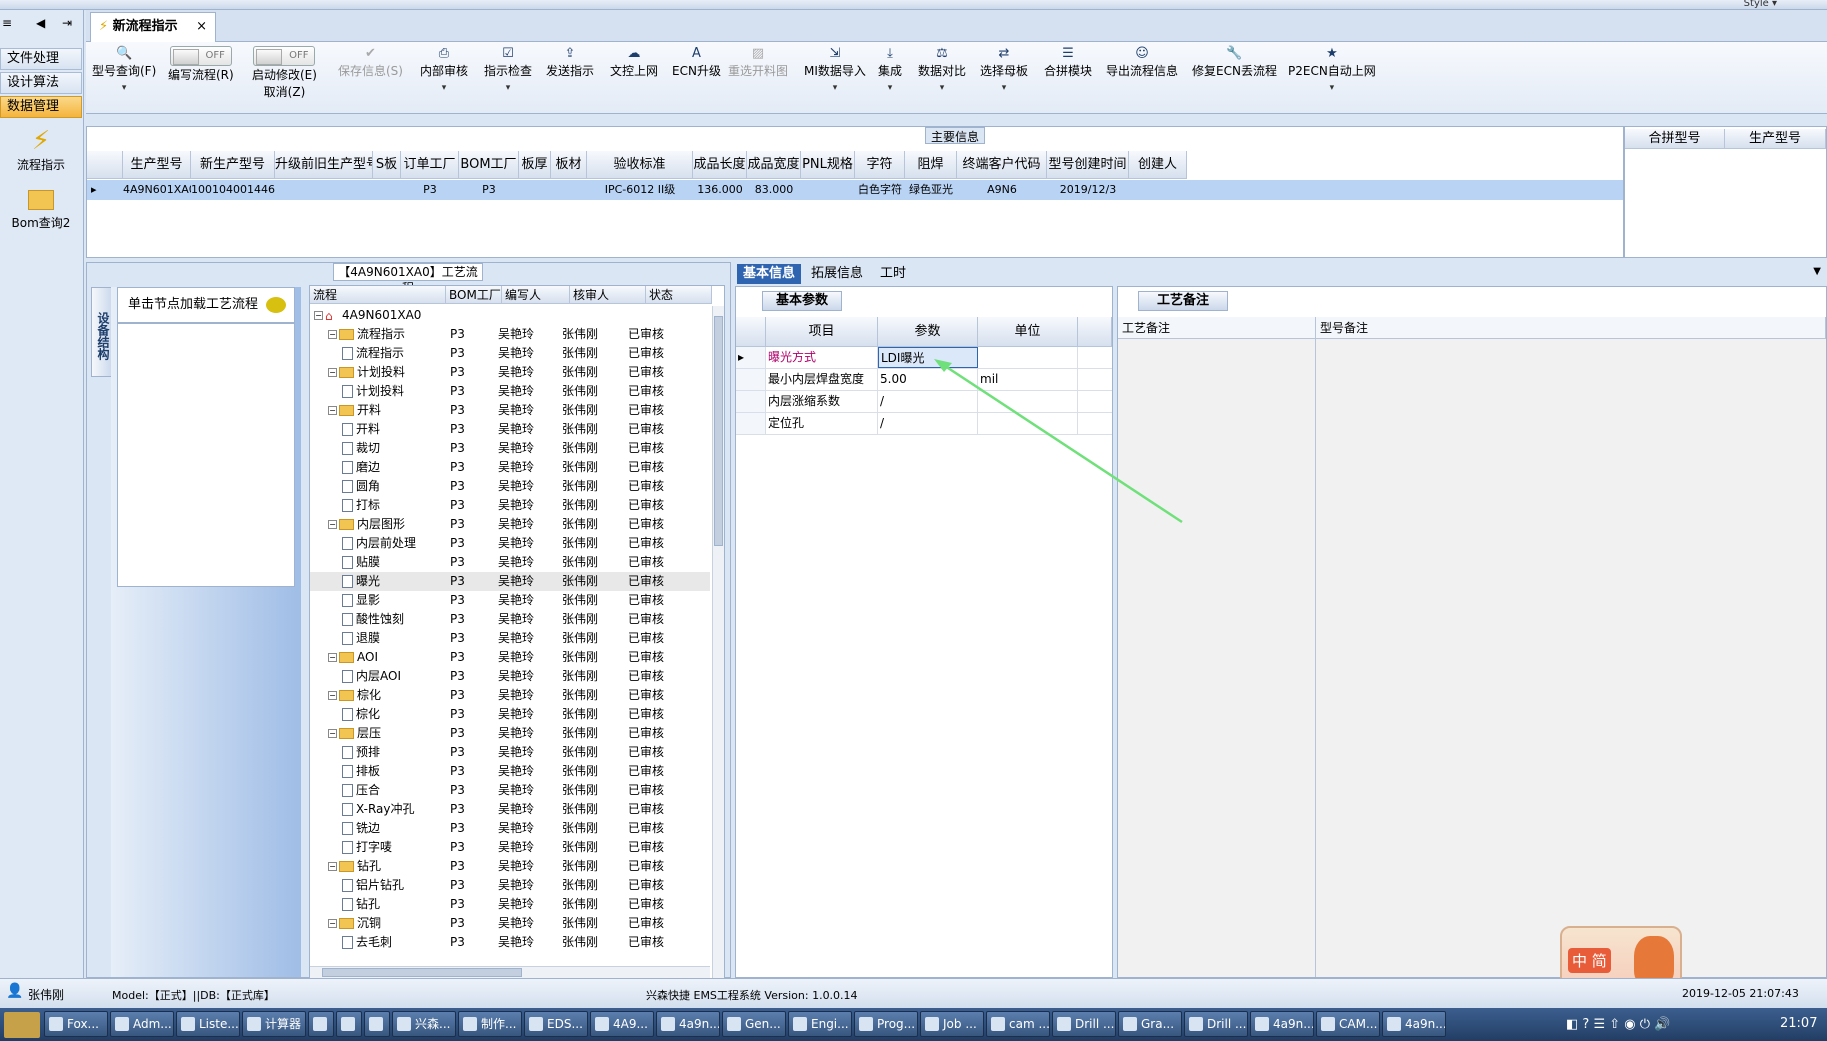 The height and width of the screenshot is (1041, 1827). I want to click on tree-row: 钻孔 P3 吴艳玲 张伟刚 已审核, so click(510, 904).